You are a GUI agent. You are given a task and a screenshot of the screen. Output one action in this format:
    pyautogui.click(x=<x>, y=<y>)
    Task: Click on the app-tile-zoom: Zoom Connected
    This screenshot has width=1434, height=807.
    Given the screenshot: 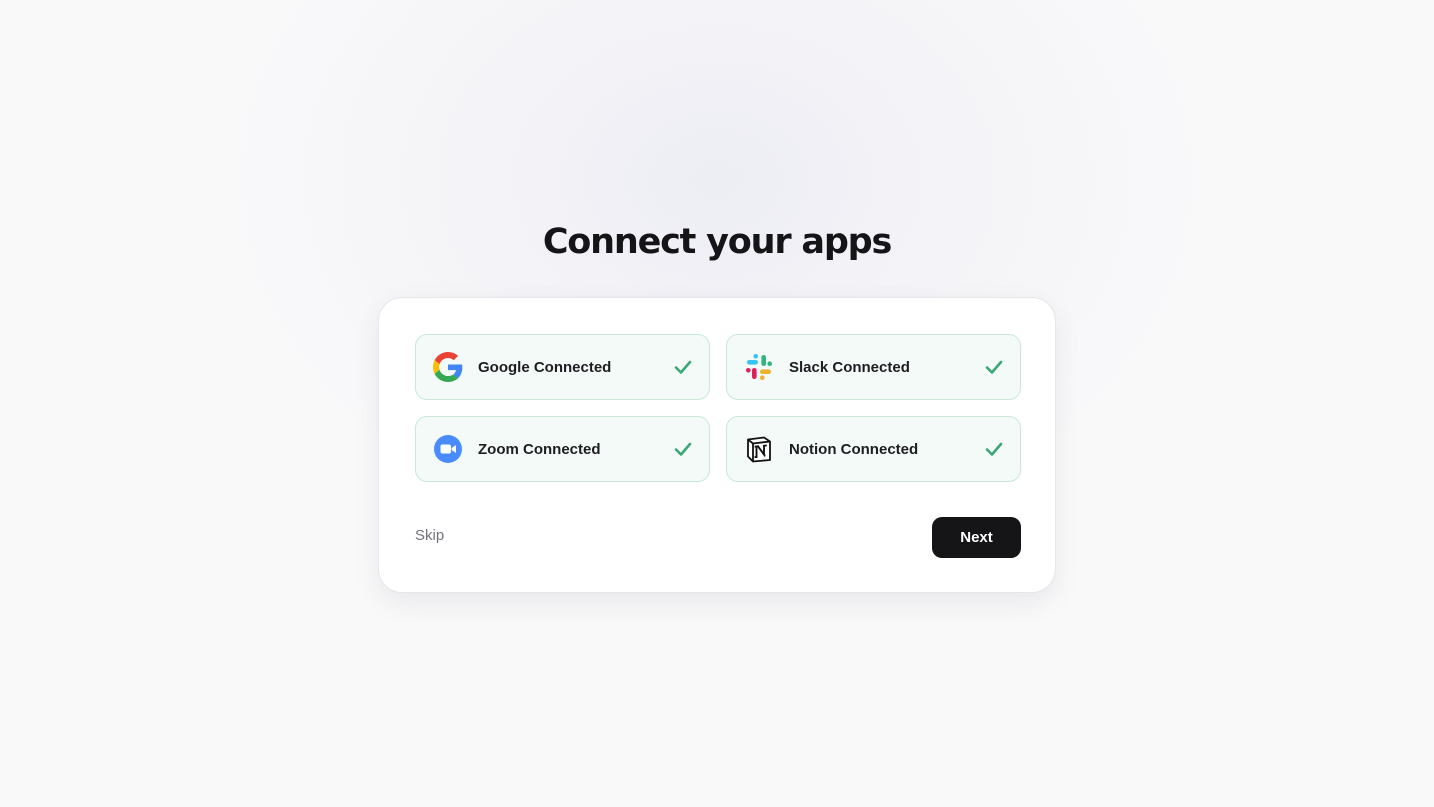 What is the action you would take?
    pyautogui.click(x=562, y=449)
    